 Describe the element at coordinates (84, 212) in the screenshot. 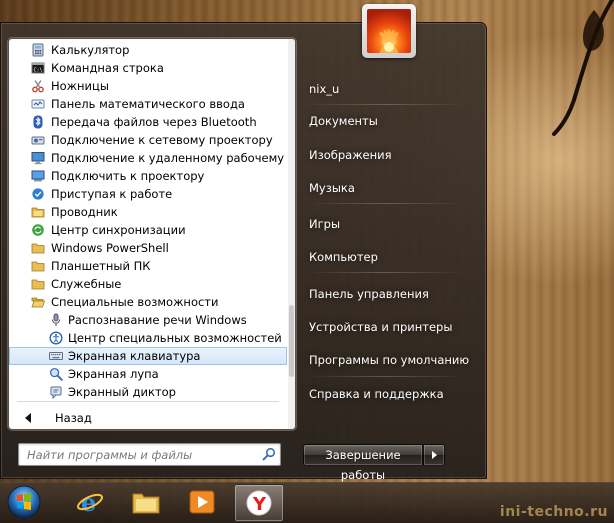

I see `program-item-label: Проводник` at that location.